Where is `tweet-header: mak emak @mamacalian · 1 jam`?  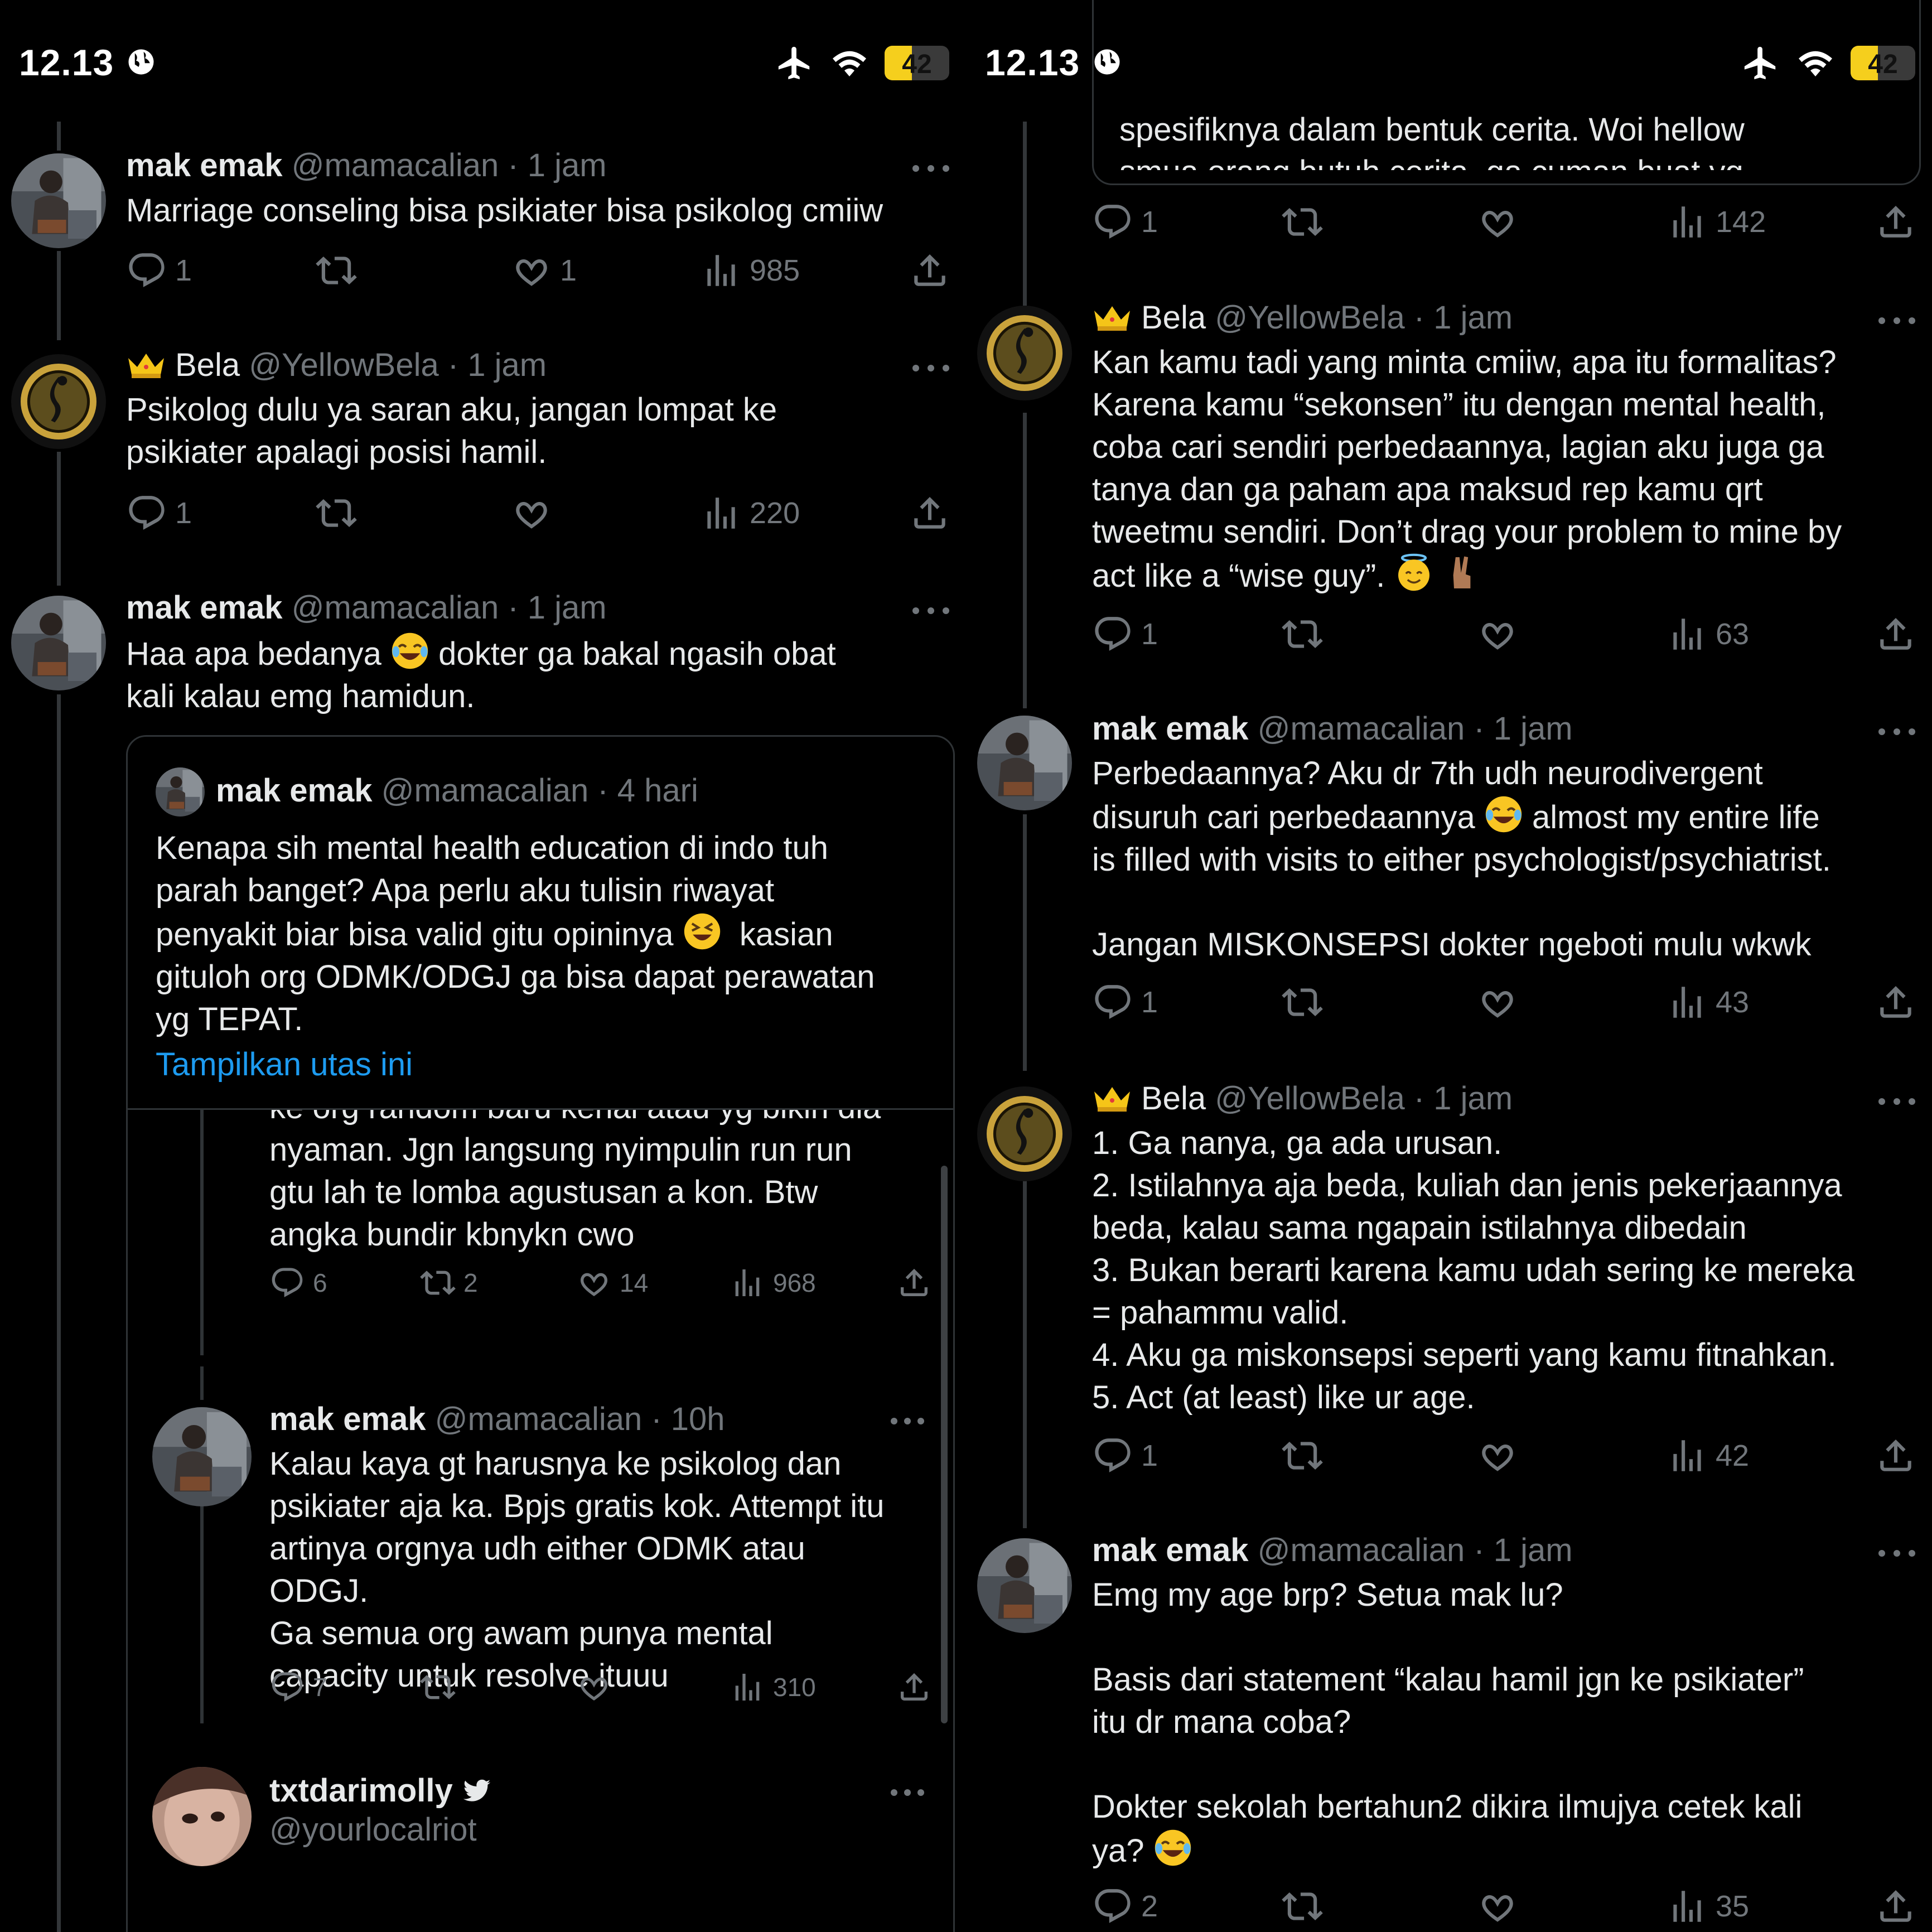
tweet-header: mak emak @mamacalian · 1 jam is located at coordinates (366, 165).